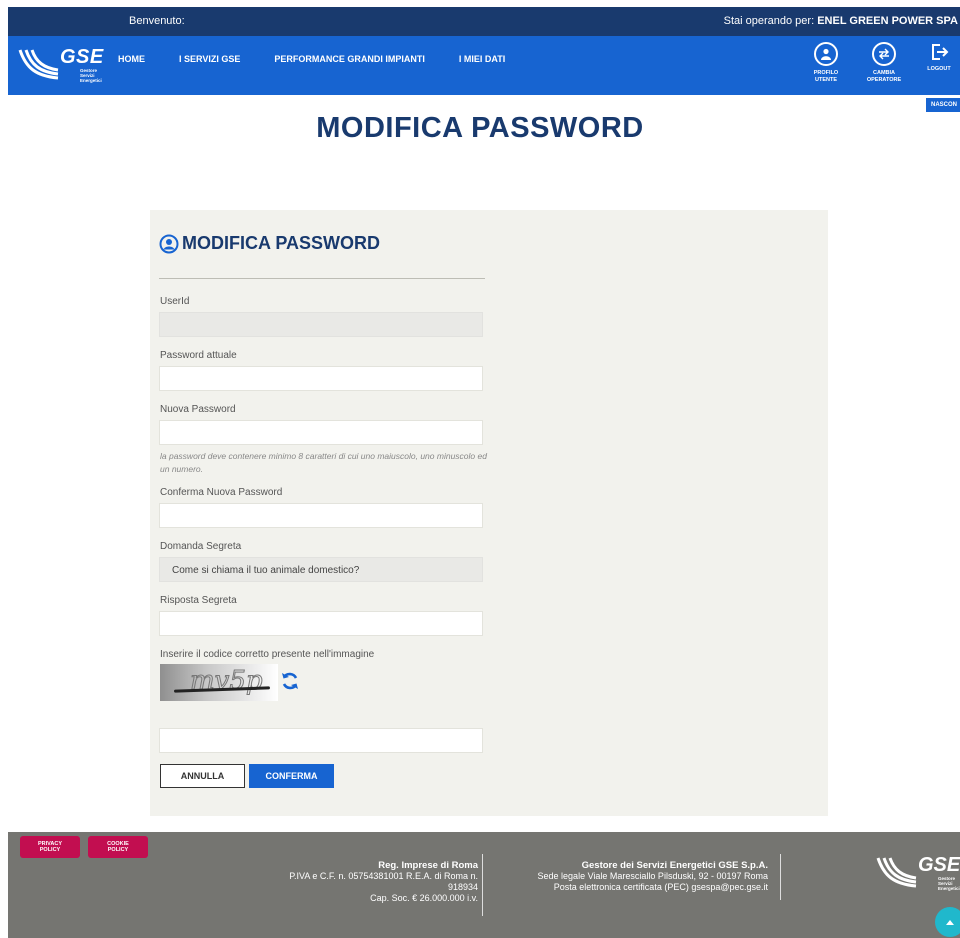 This screenshot has width=960, height=938. What do you see at coordinates (321, 378) in the screenshot?
I see `current-password-input` at bounding box center [321, 378].